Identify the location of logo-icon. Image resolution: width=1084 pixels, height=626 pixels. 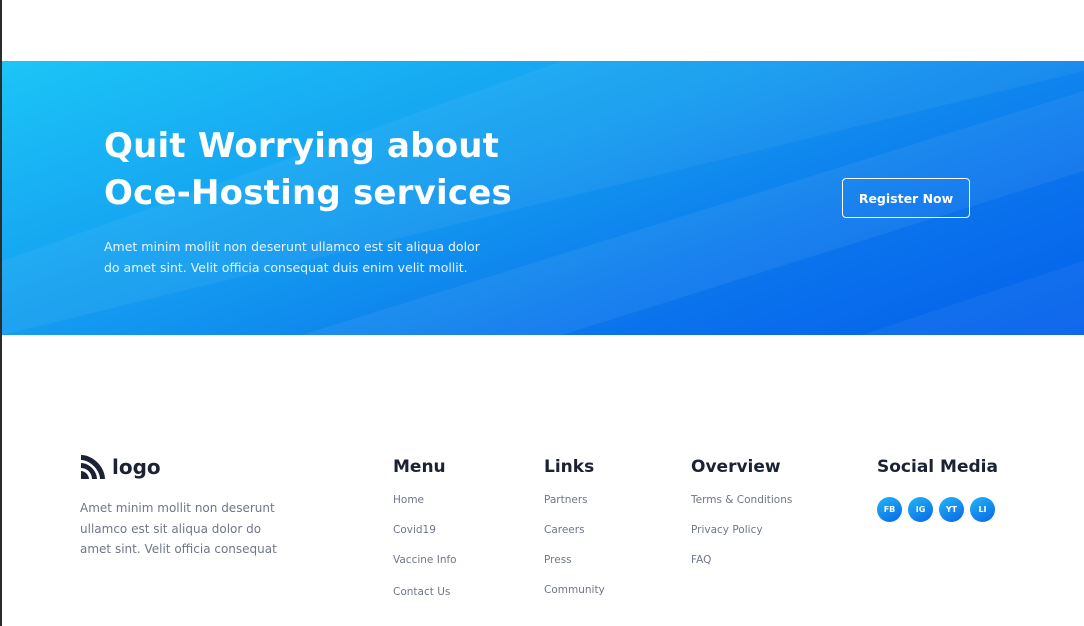
(93, 467).